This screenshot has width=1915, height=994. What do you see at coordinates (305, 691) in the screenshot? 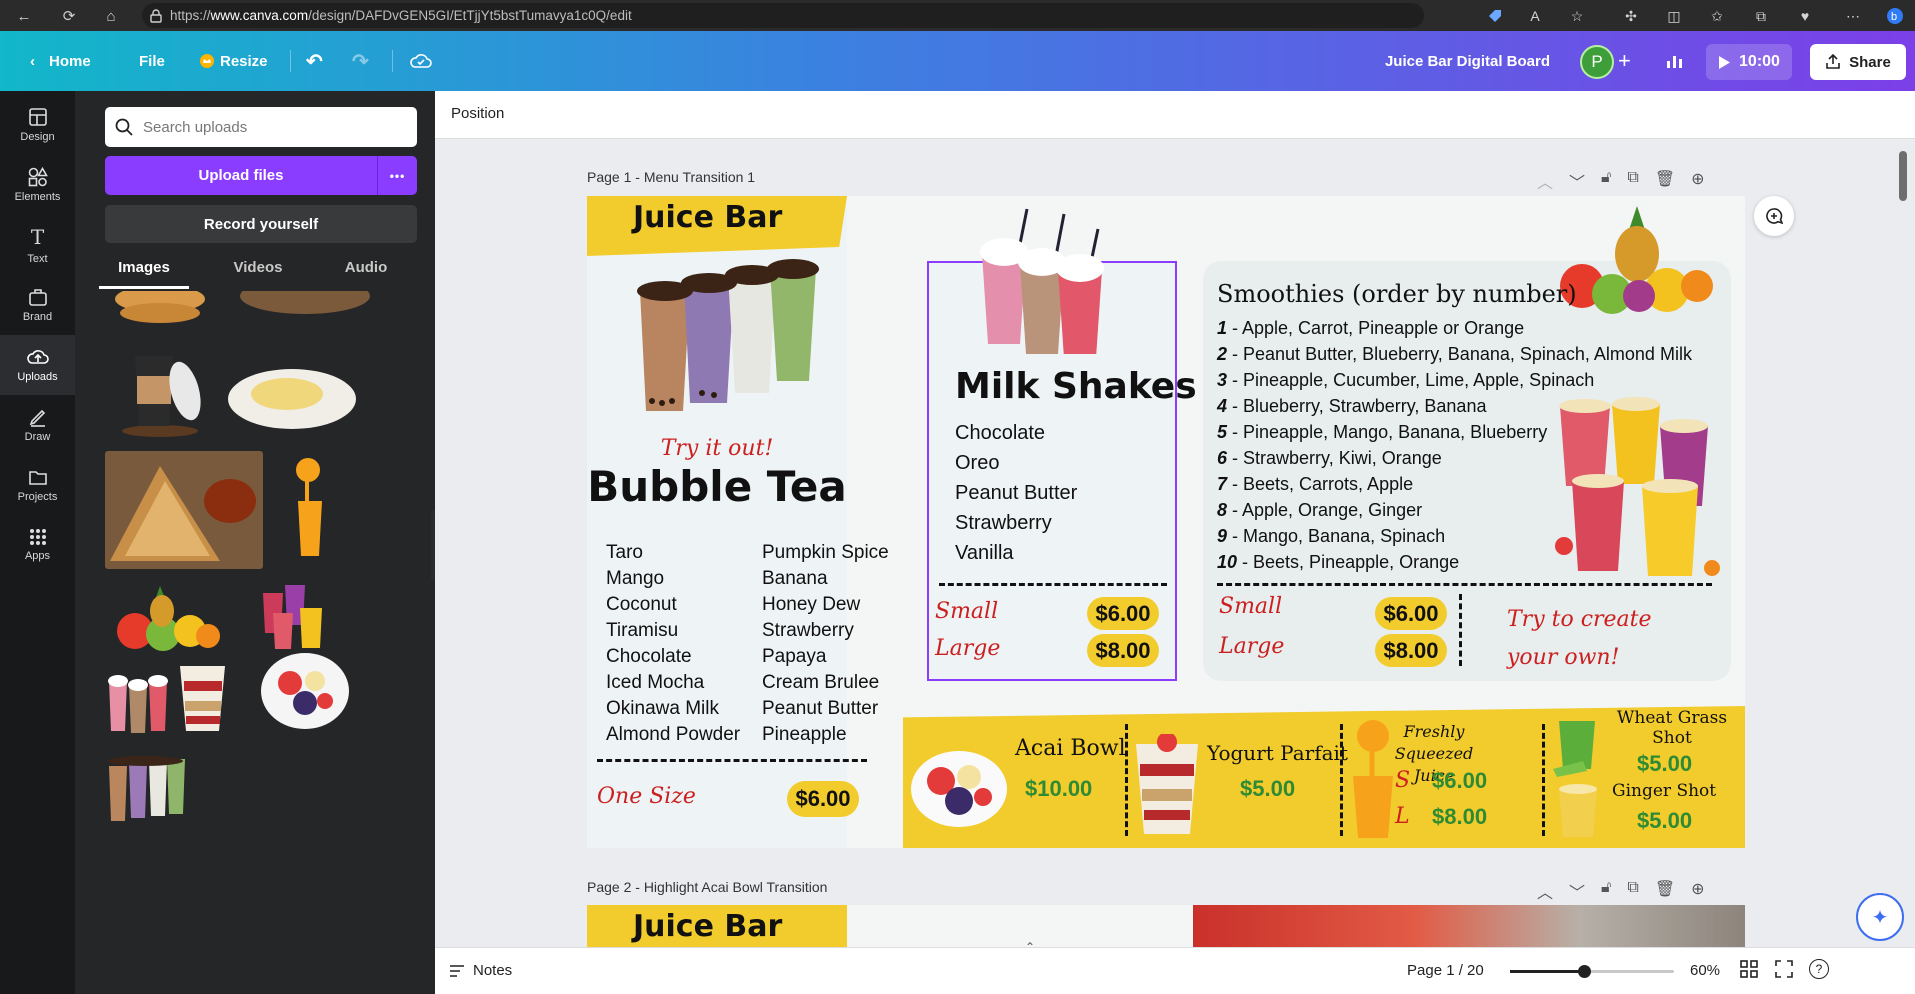
I see `thumb-acai-bowl` at bounding box center [305, 691].